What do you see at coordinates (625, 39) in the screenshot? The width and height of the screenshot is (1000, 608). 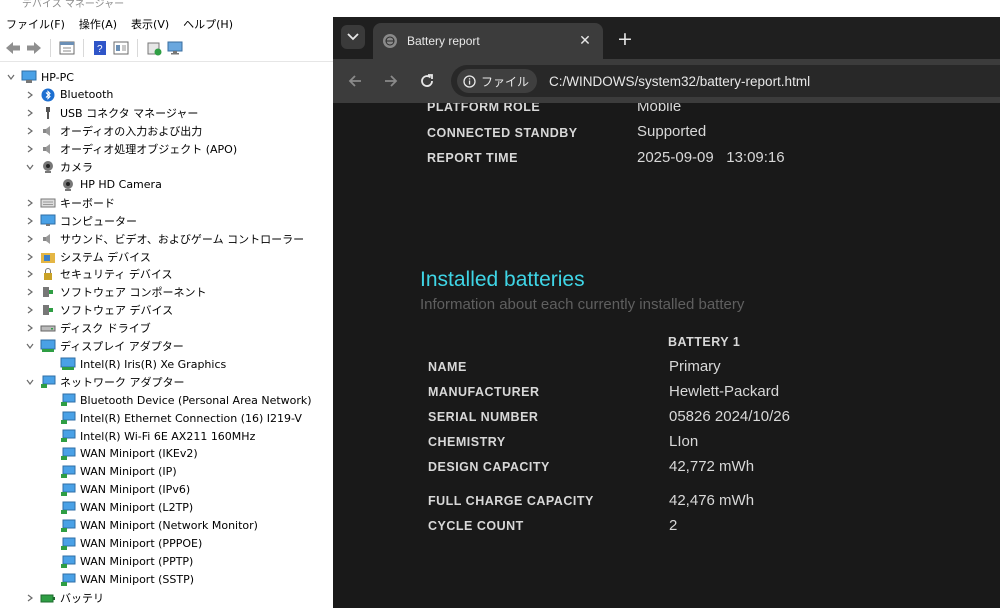 I see `new-tab-button: +` at bounding box center [625, 39].